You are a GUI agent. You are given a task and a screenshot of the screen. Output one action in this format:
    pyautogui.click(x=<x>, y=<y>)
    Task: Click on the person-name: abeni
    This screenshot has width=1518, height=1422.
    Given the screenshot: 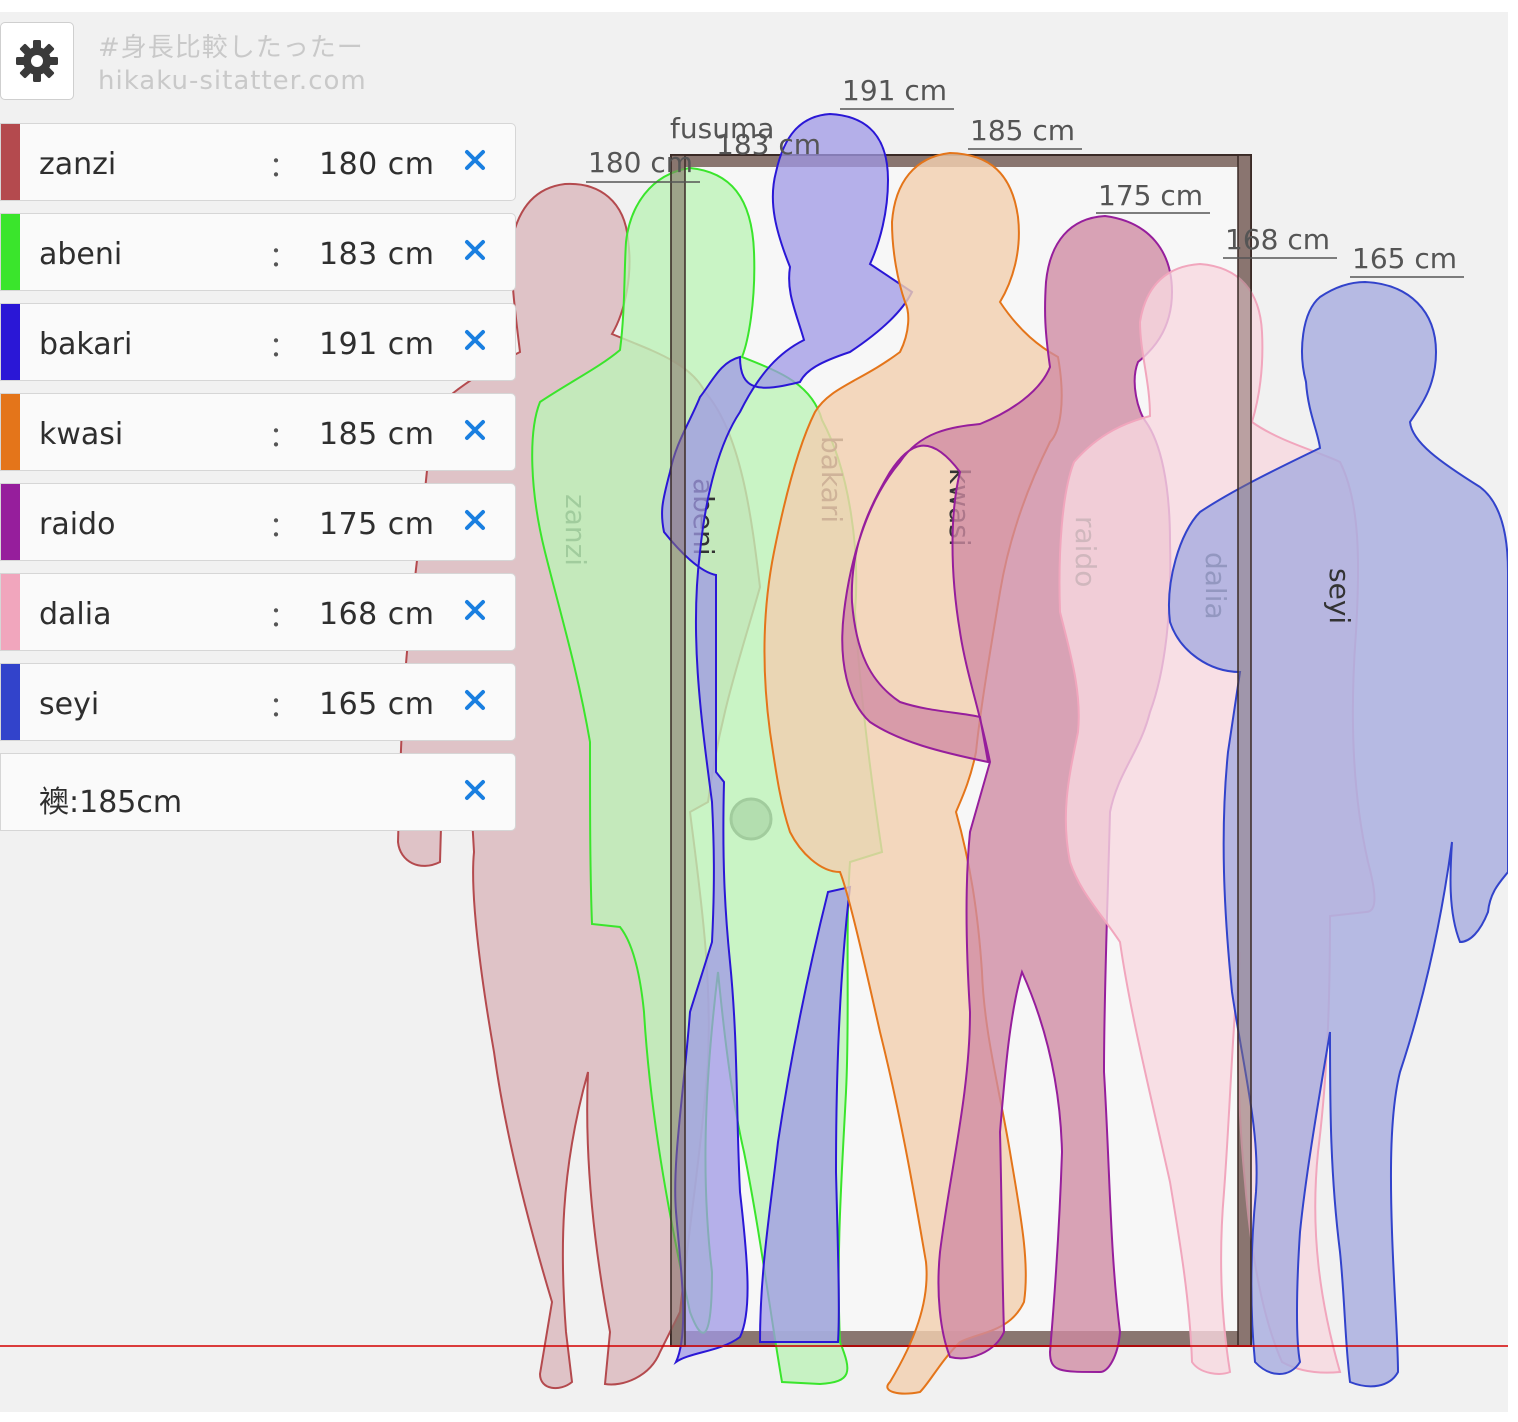 What is the action you would take?
    pyautogui.click(x=81, y=254)
    